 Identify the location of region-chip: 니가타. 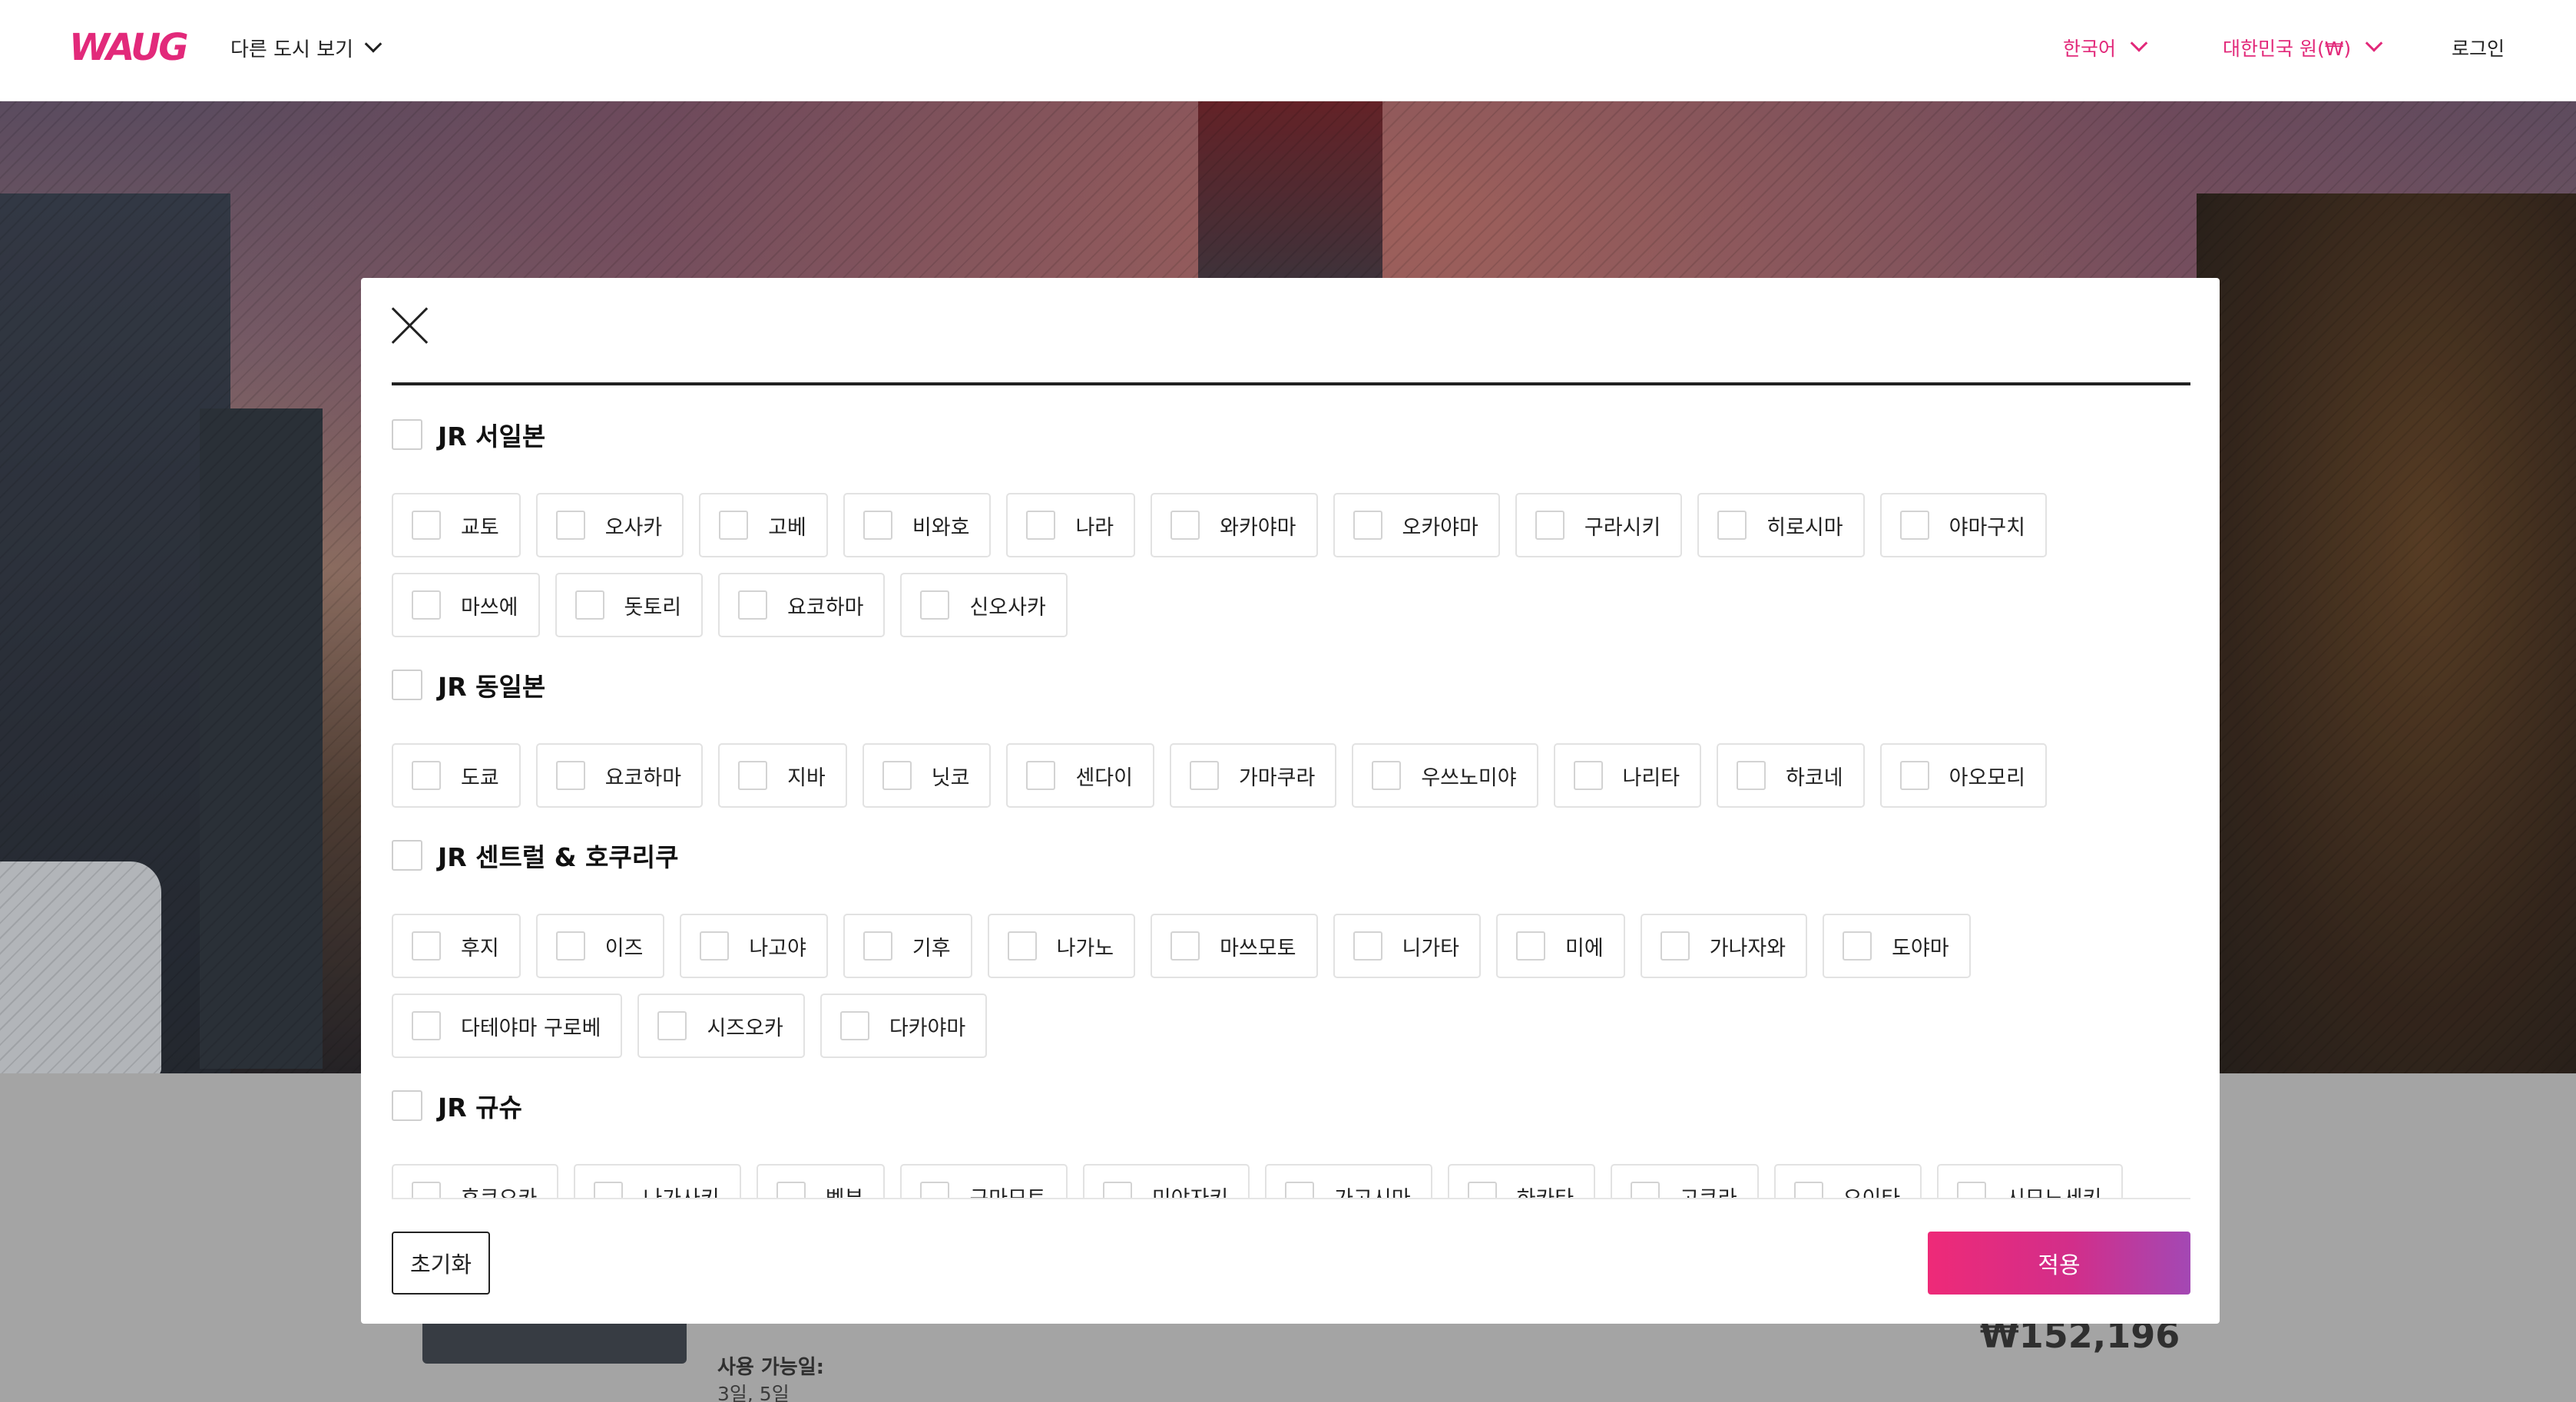
(1407, 946).